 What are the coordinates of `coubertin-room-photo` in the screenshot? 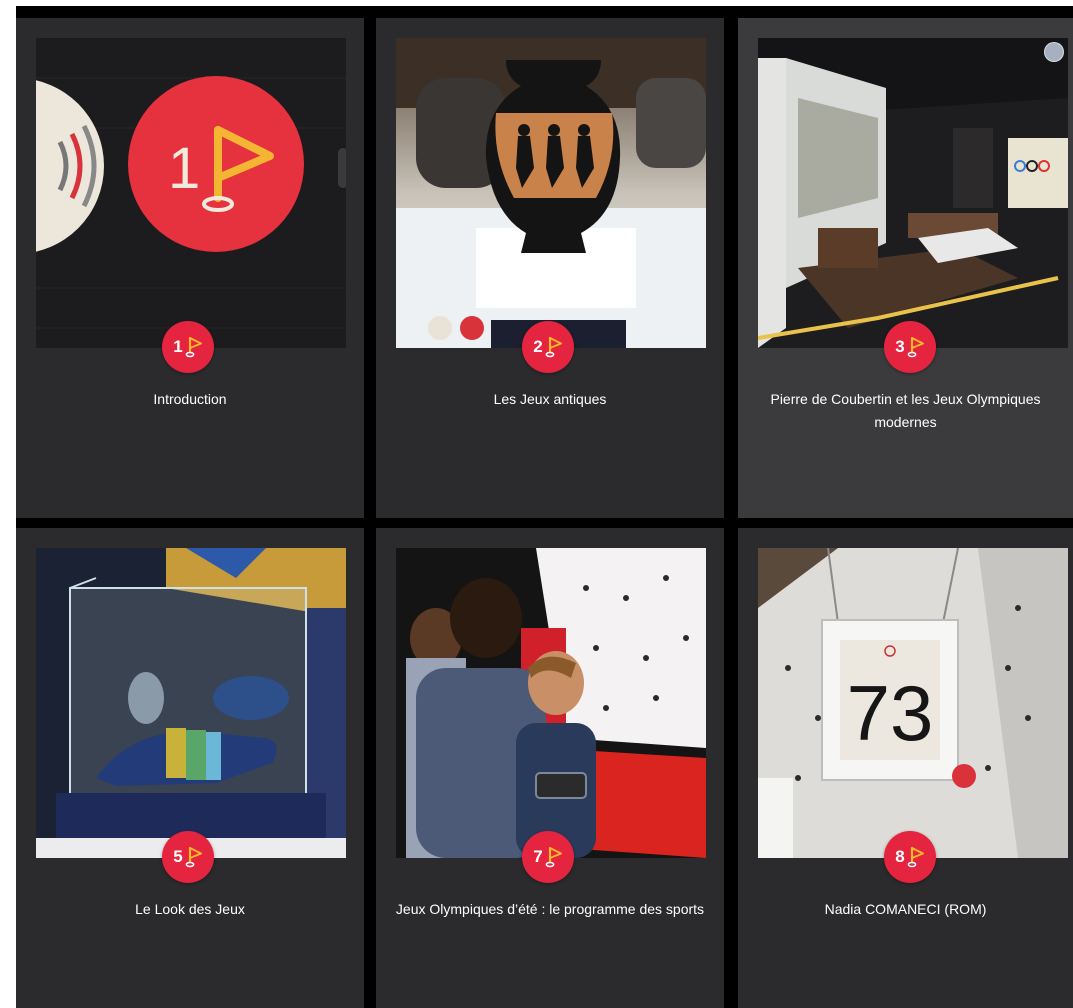 It's located at (913, 193).